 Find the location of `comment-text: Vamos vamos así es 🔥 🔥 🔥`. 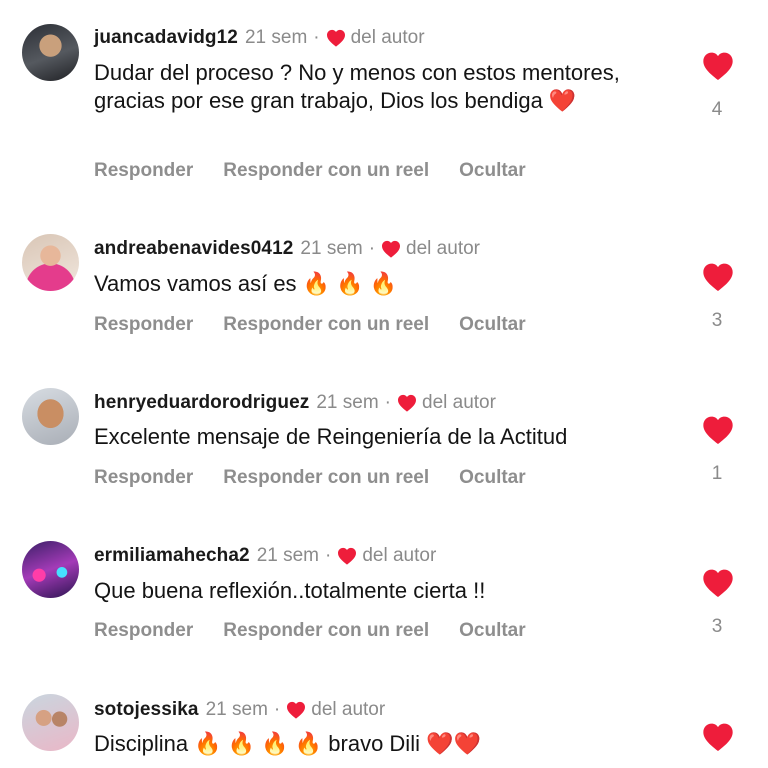

comment-text: Vamos vamos así es 🔥 🔥 🔥 is located at coordinates (246, 283).